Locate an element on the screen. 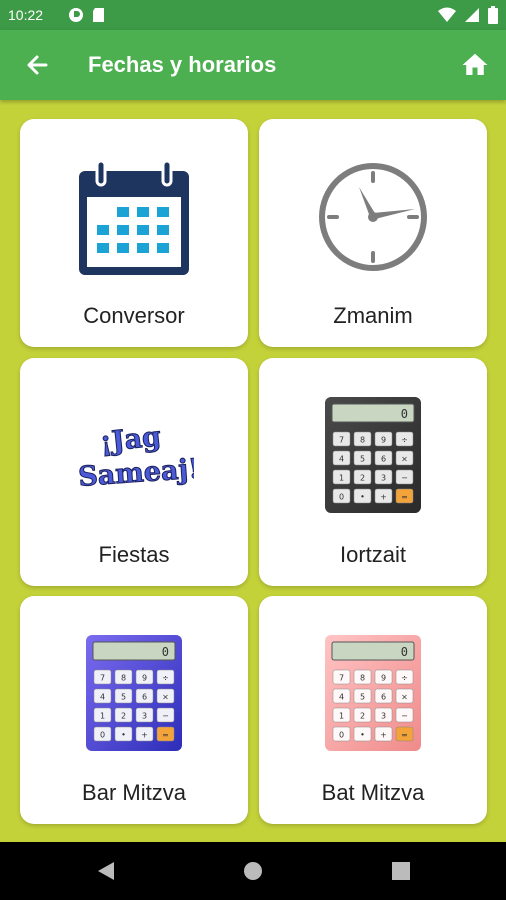 This screenshot has height=900, width=506. card-bar-mitzva: 0 7 8 9 ÷ 4 5 6 × 1 2 3 − 0 • + = Bar Mitzva is located at coordinates (134, 710).